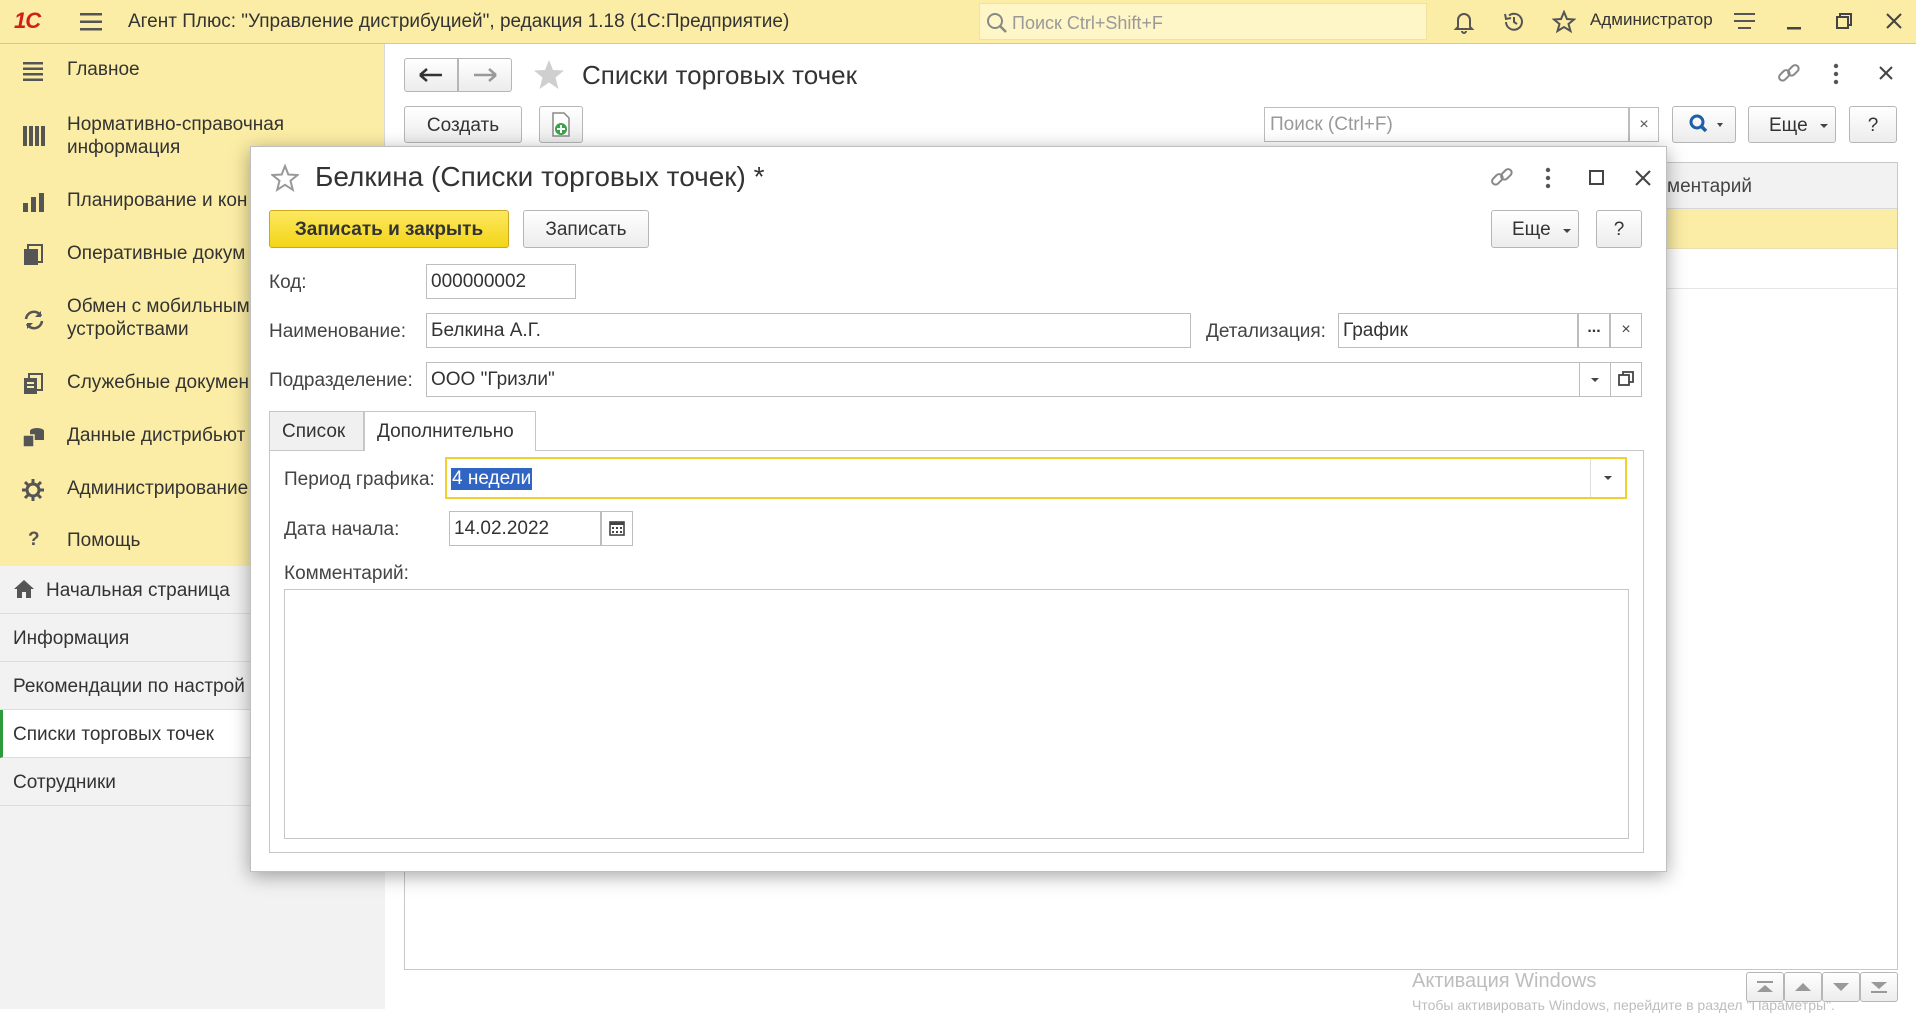 This screenshot has height=1013, width=1916. What do you see at coordinates (1836, 74) in the screenshot?
I see `more-actions-icon` at bounding box center [1836, 74].